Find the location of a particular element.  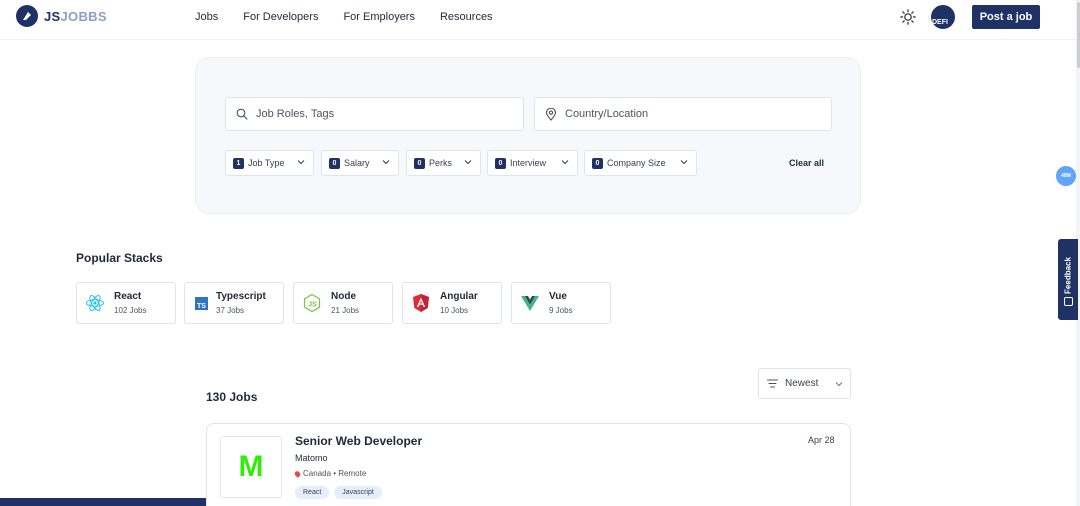

filter-label: Salary is located at coordinates (357, 163).